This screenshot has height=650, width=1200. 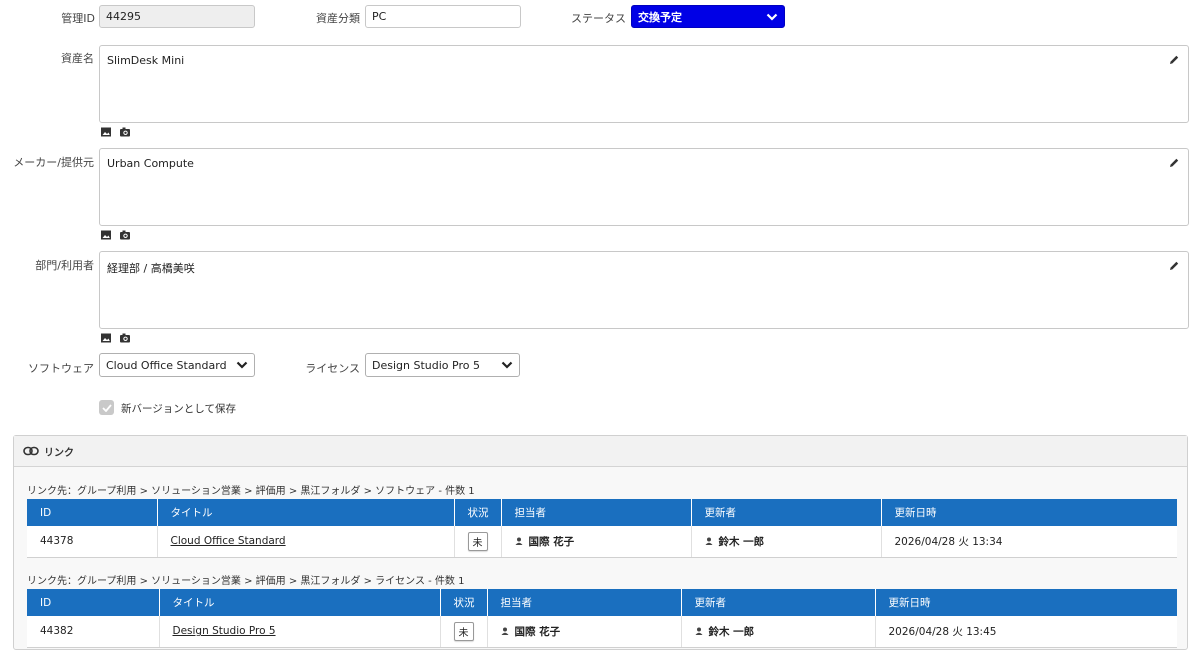 I want to click on asset-class-field: PC, so click(x=443, y=16).